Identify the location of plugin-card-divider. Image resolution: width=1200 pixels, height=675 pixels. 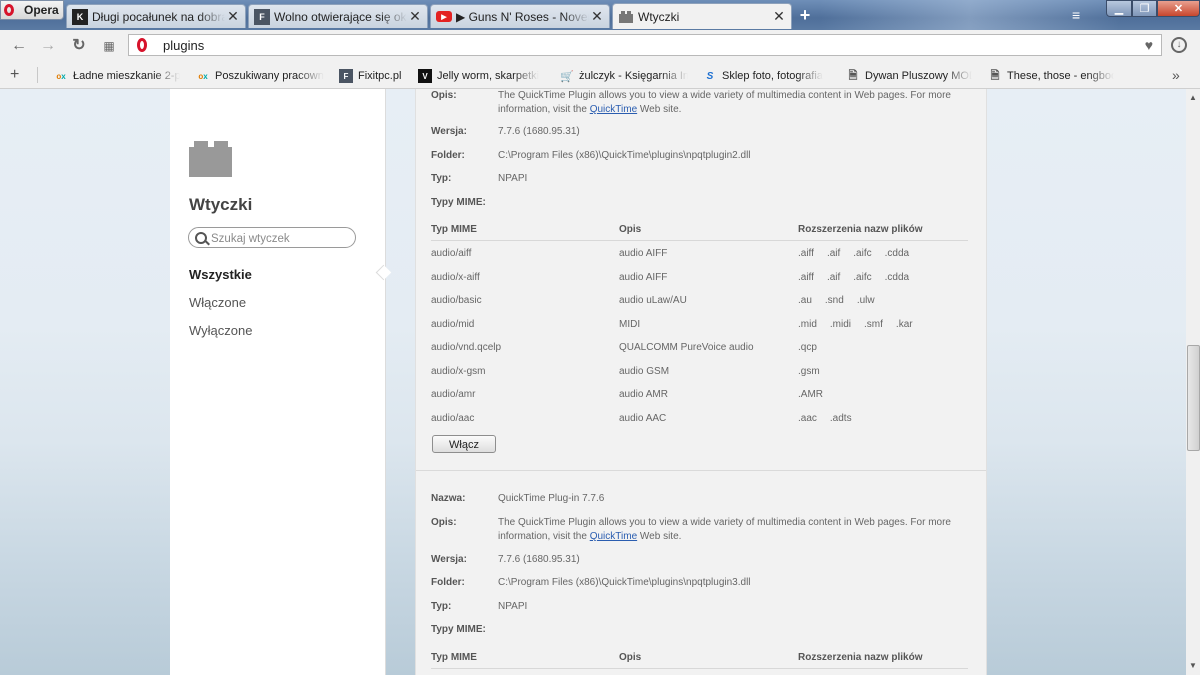
(701, 470).